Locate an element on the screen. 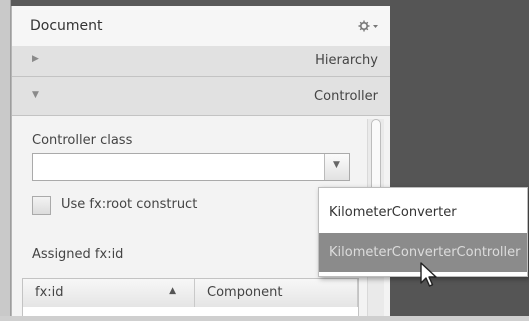 This screenshot has width=529, height=321. dropdown-option: KilometerConverter is located at coordinates (423, 212).